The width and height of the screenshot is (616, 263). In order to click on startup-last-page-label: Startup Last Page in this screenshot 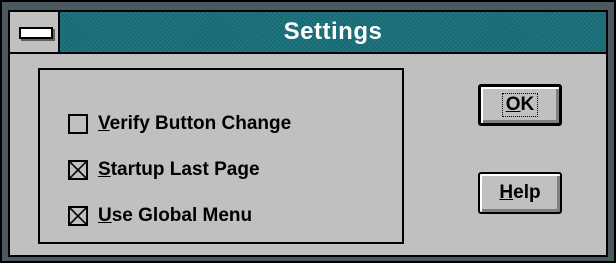, I will do `click(179, 169)`.